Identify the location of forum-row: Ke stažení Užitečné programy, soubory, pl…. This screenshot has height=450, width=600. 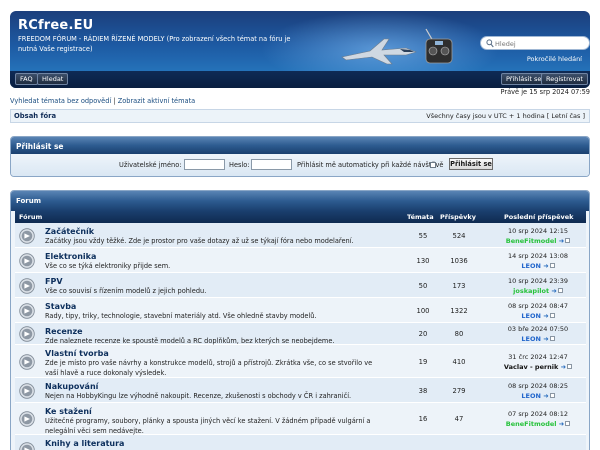
(300, 419).